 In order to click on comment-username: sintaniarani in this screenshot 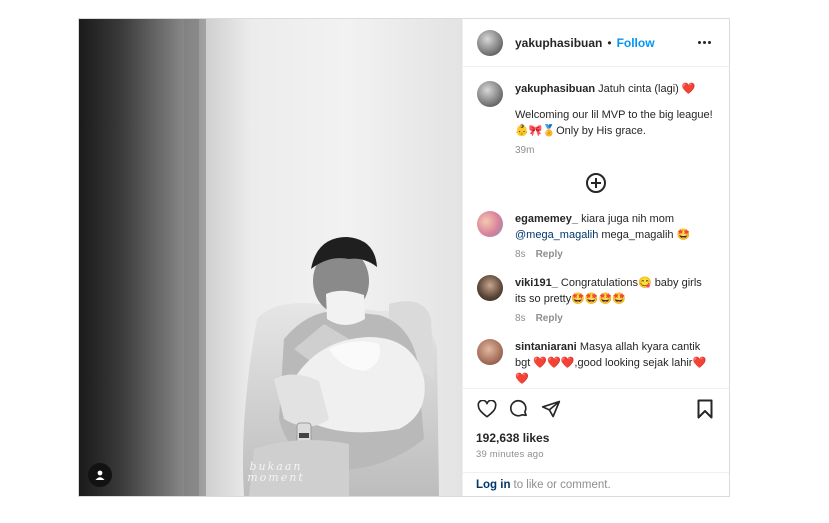, I will do `click(546, 347)`.